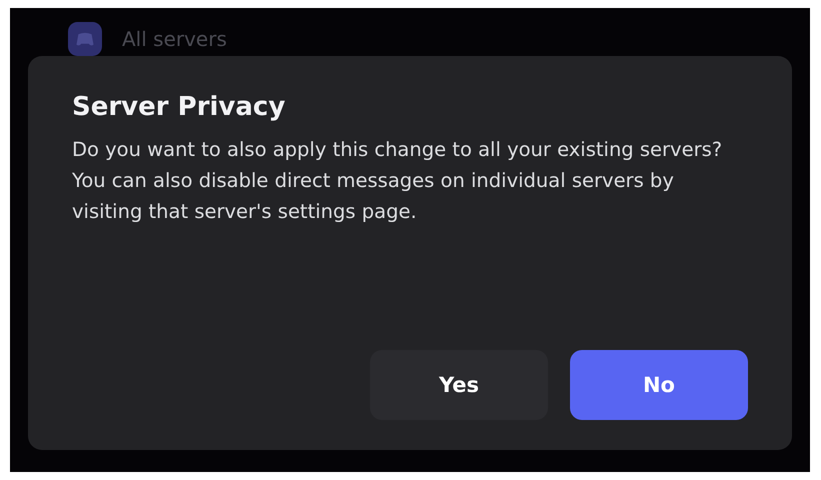 Image resolution: width=821 pixels, height=480 pixels. Describe the element at coordinates (85, 39) in the screenshot. I see `controller-icon` at that location.